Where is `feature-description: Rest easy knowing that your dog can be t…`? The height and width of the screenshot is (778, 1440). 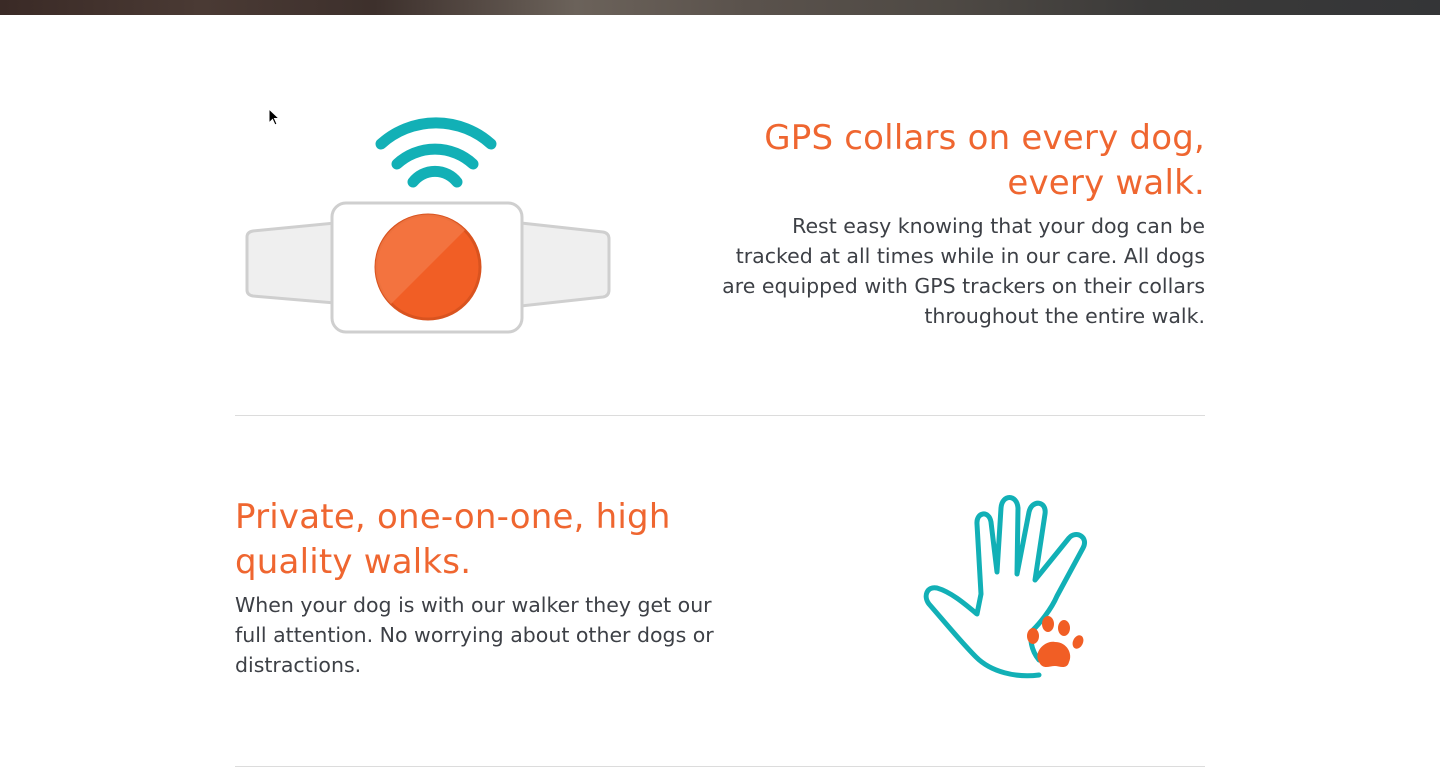
feature-description: Rest easy knowing that your dog can be t… is located at coordinates (945, 271).